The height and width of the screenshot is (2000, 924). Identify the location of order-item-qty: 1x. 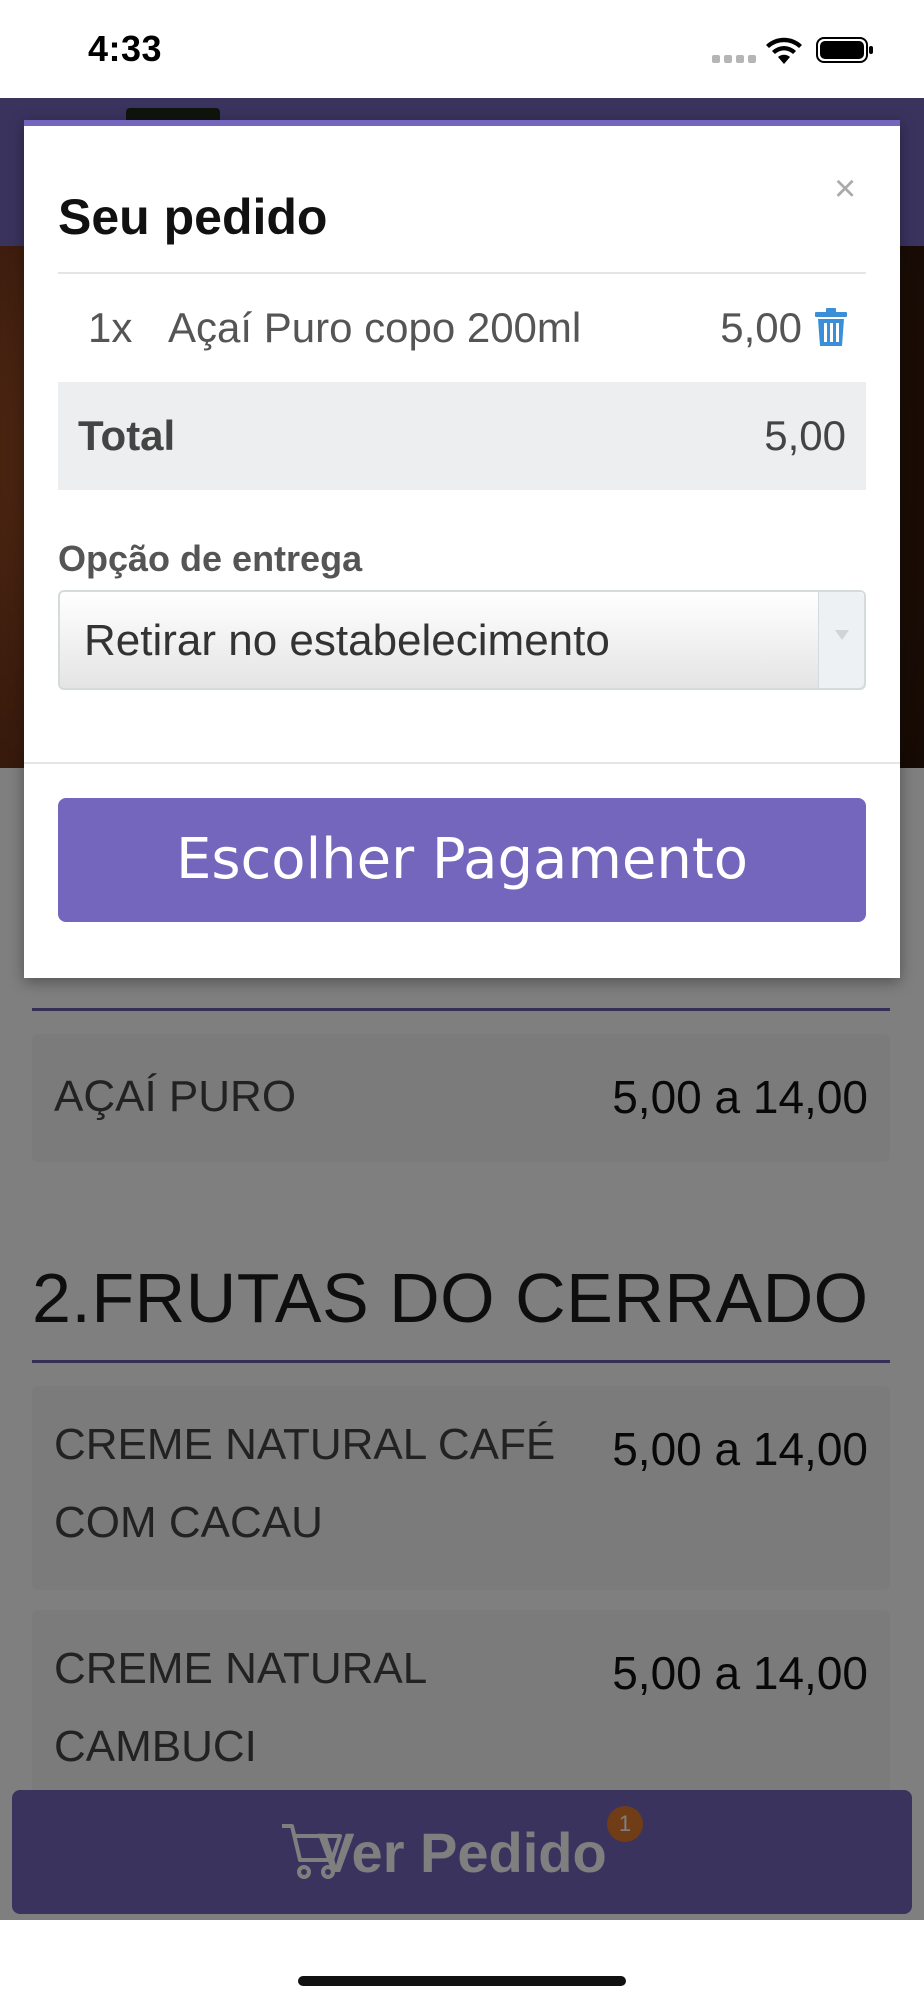
(110, 327).